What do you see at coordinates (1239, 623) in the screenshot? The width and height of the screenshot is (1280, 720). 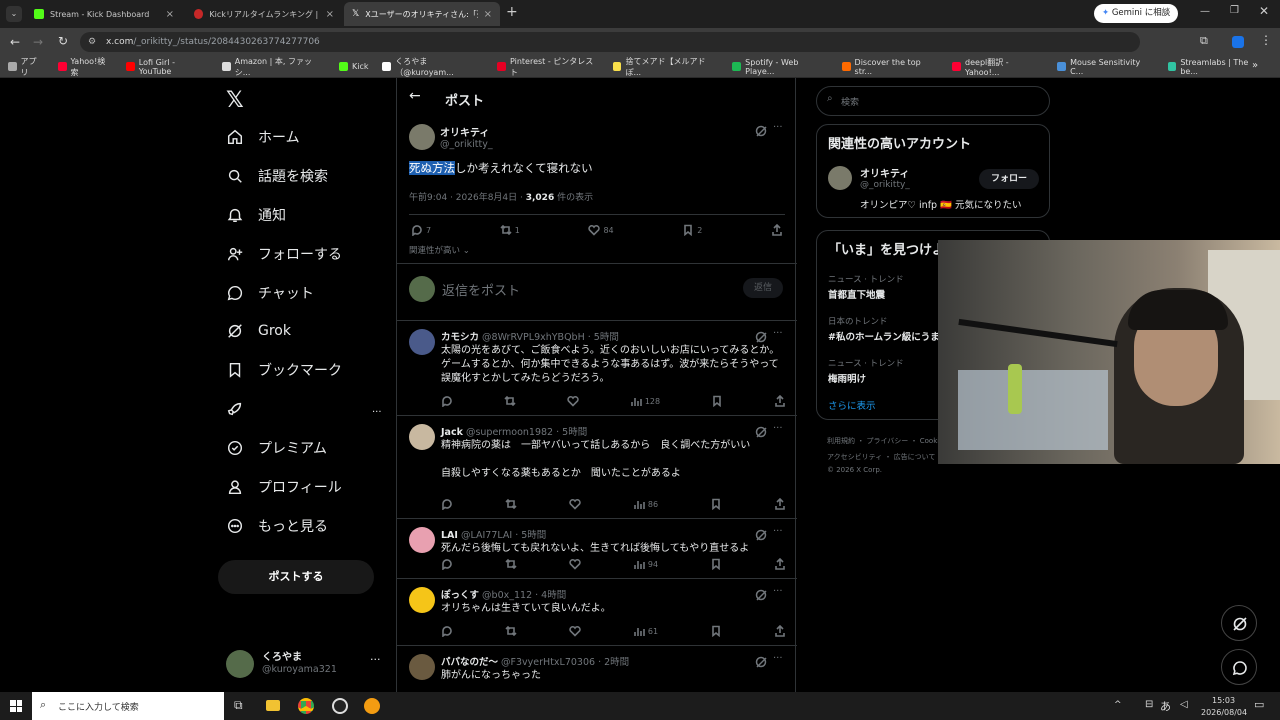 I see `grok-float-button` at bounding box center [1239, 623].